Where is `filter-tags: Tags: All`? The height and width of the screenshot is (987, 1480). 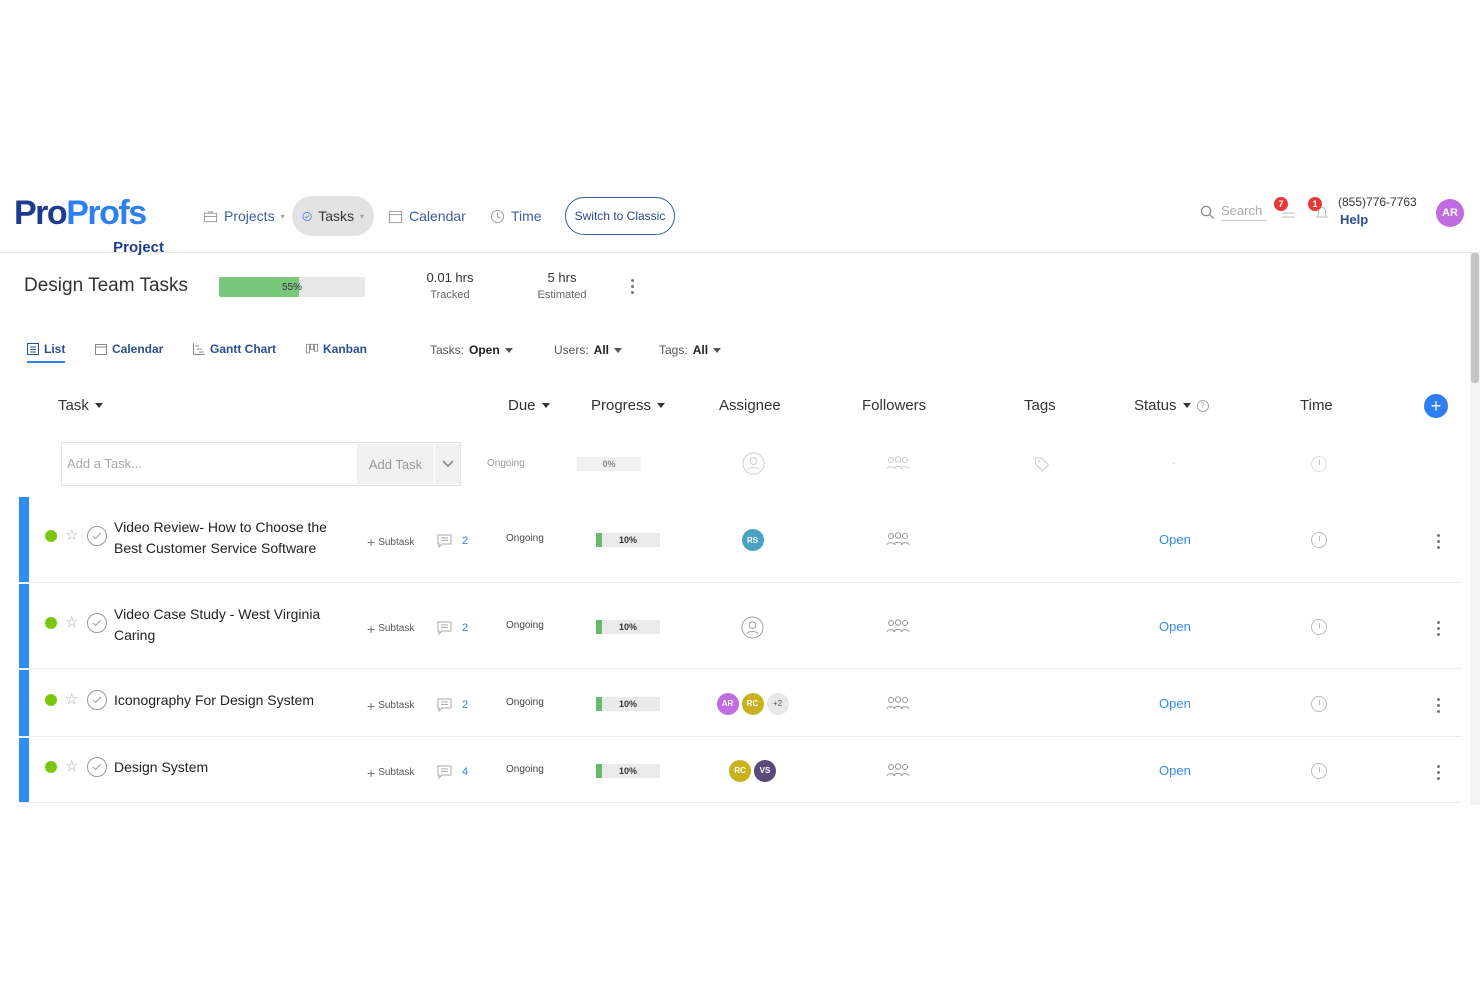 filter-tags: Tags: All is located at coordinates (690, 350).